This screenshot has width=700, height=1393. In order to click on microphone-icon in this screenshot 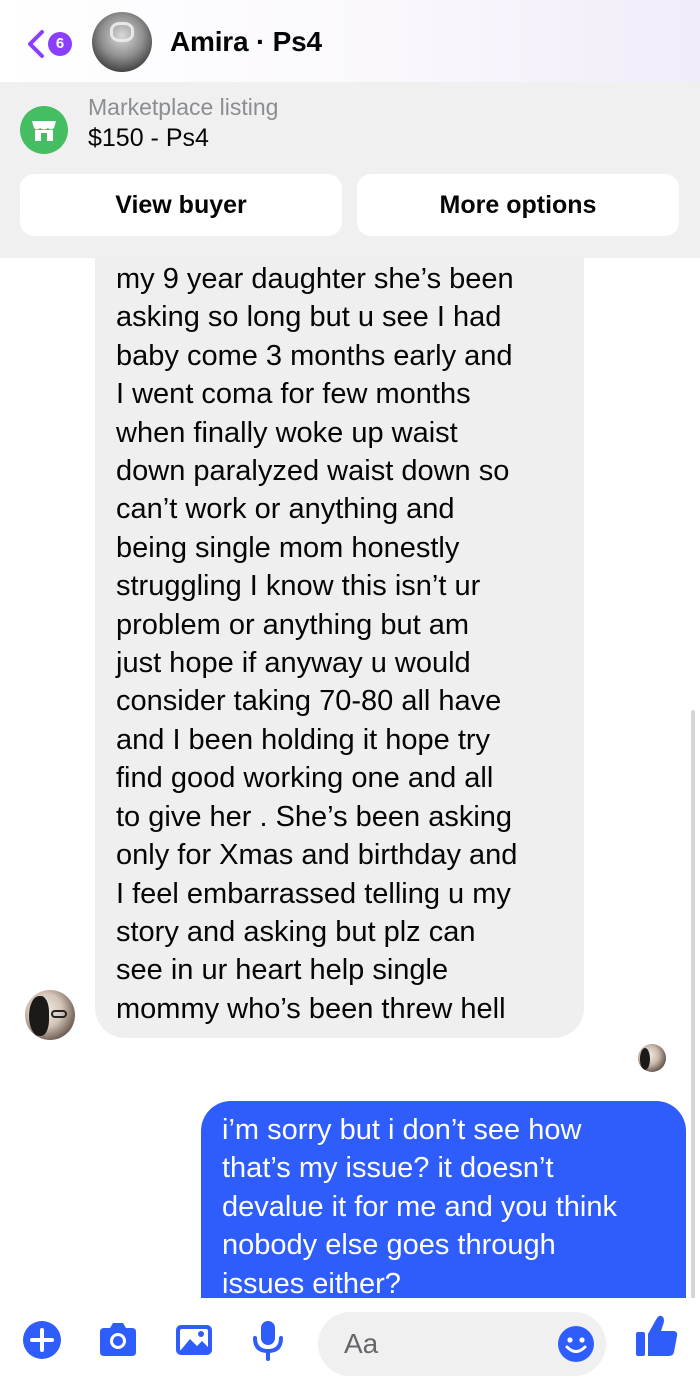, I will do `click(268, 1340)`.